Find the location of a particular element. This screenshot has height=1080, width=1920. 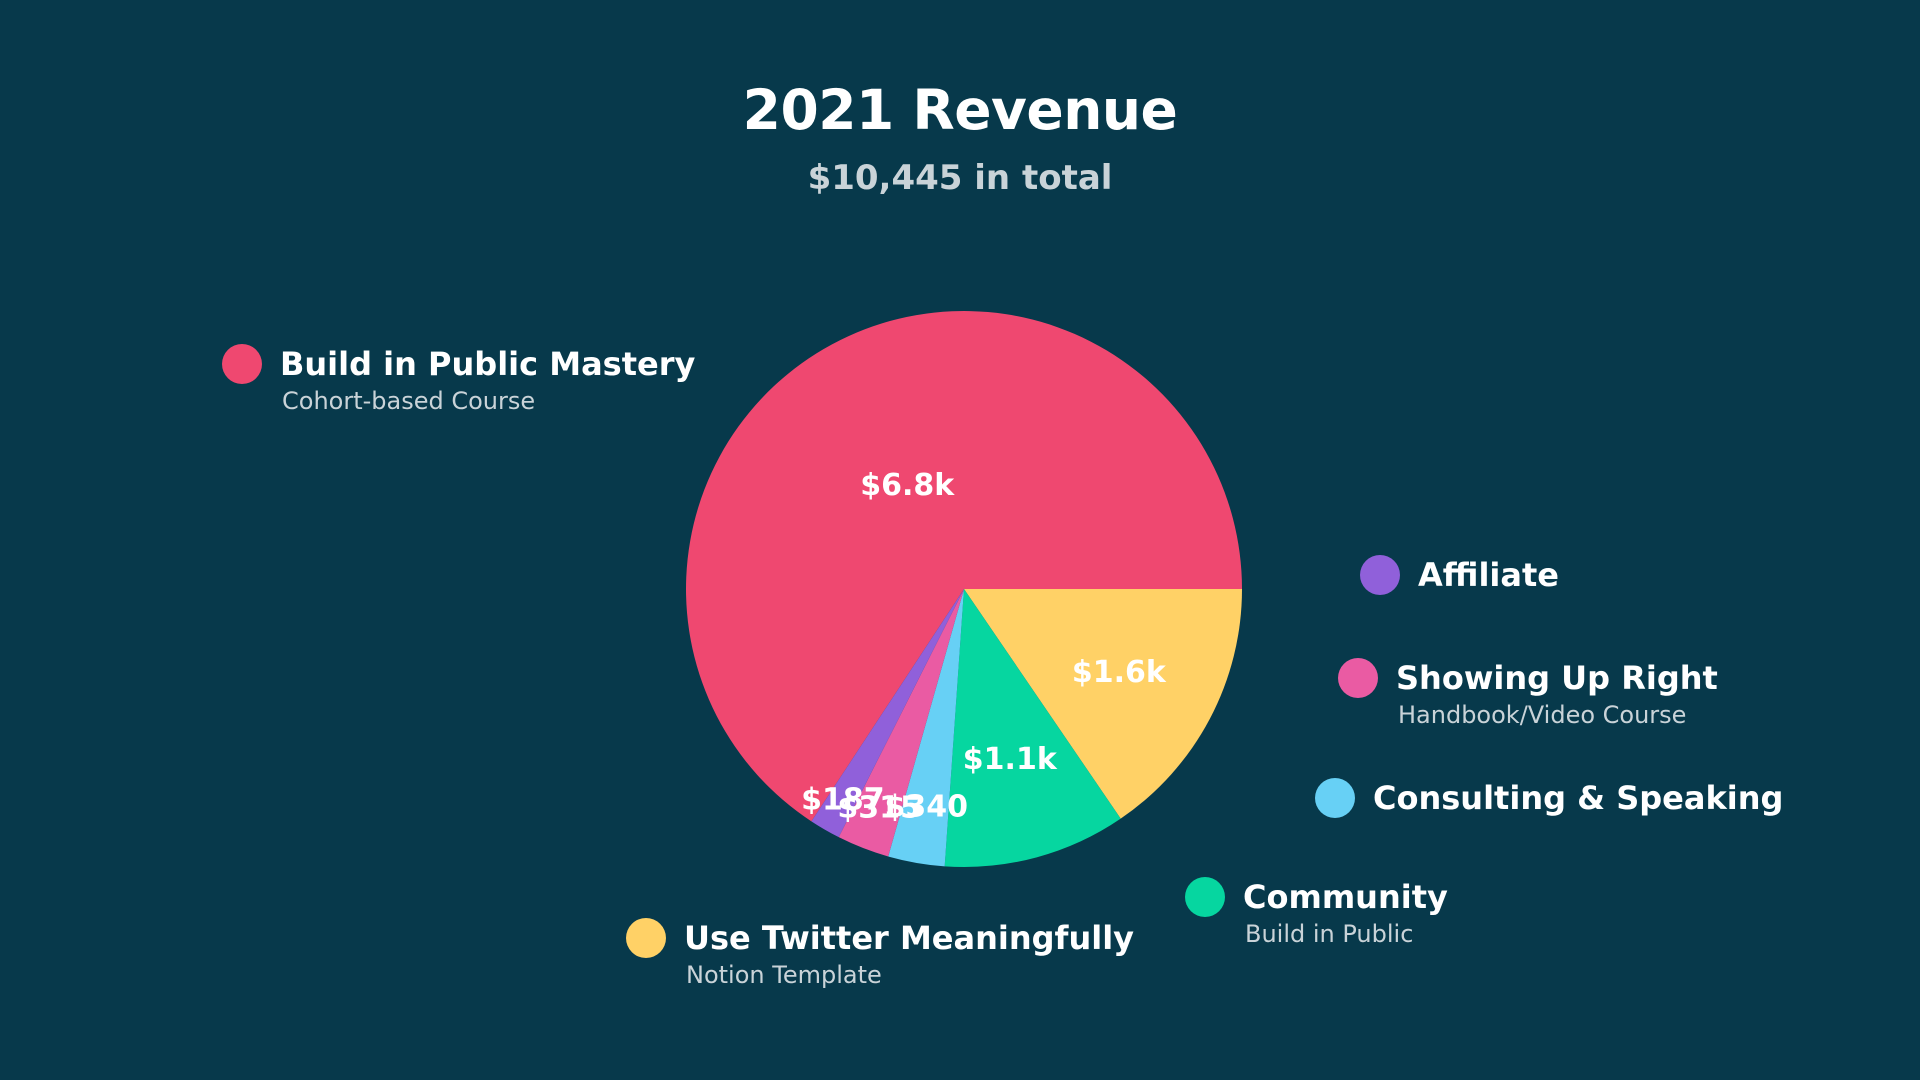

slice-value-label: $187 is located at coordinates (843, 799).